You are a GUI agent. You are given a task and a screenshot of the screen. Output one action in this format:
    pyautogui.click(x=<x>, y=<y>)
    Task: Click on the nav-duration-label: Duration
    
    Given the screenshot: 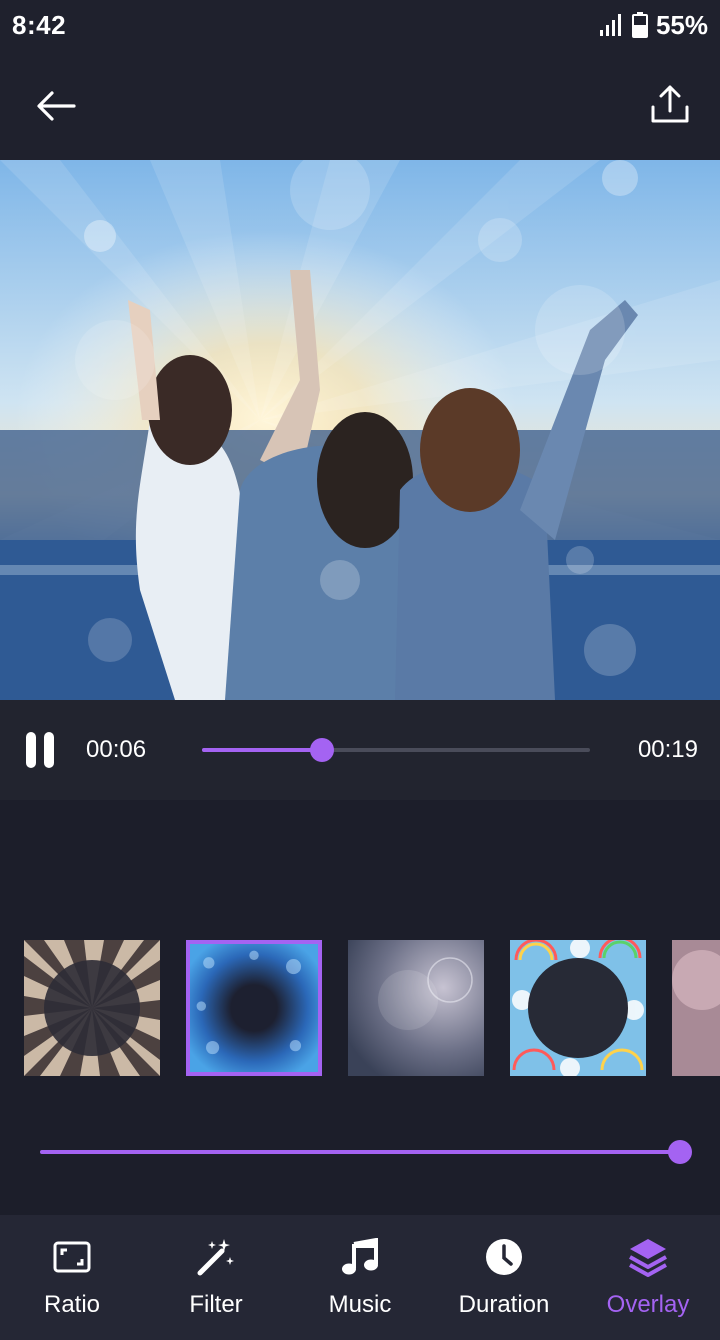 What is the action you would take?
    pyautogui.click(x=504, y=1304)
    